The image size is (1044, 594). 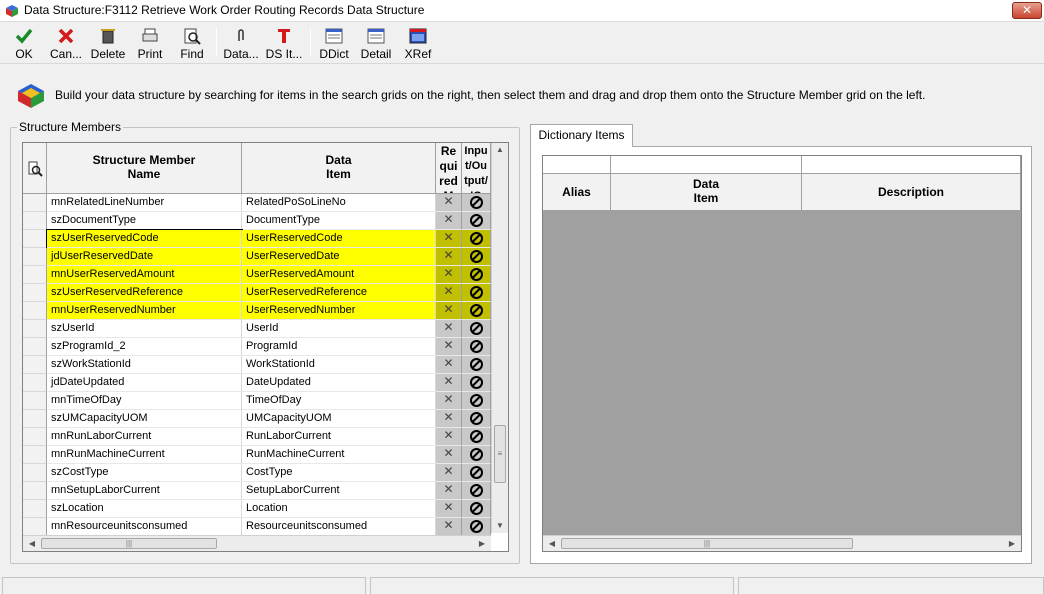 I want to click on member-name-cell: szUserId, so click(x=144, y=329).